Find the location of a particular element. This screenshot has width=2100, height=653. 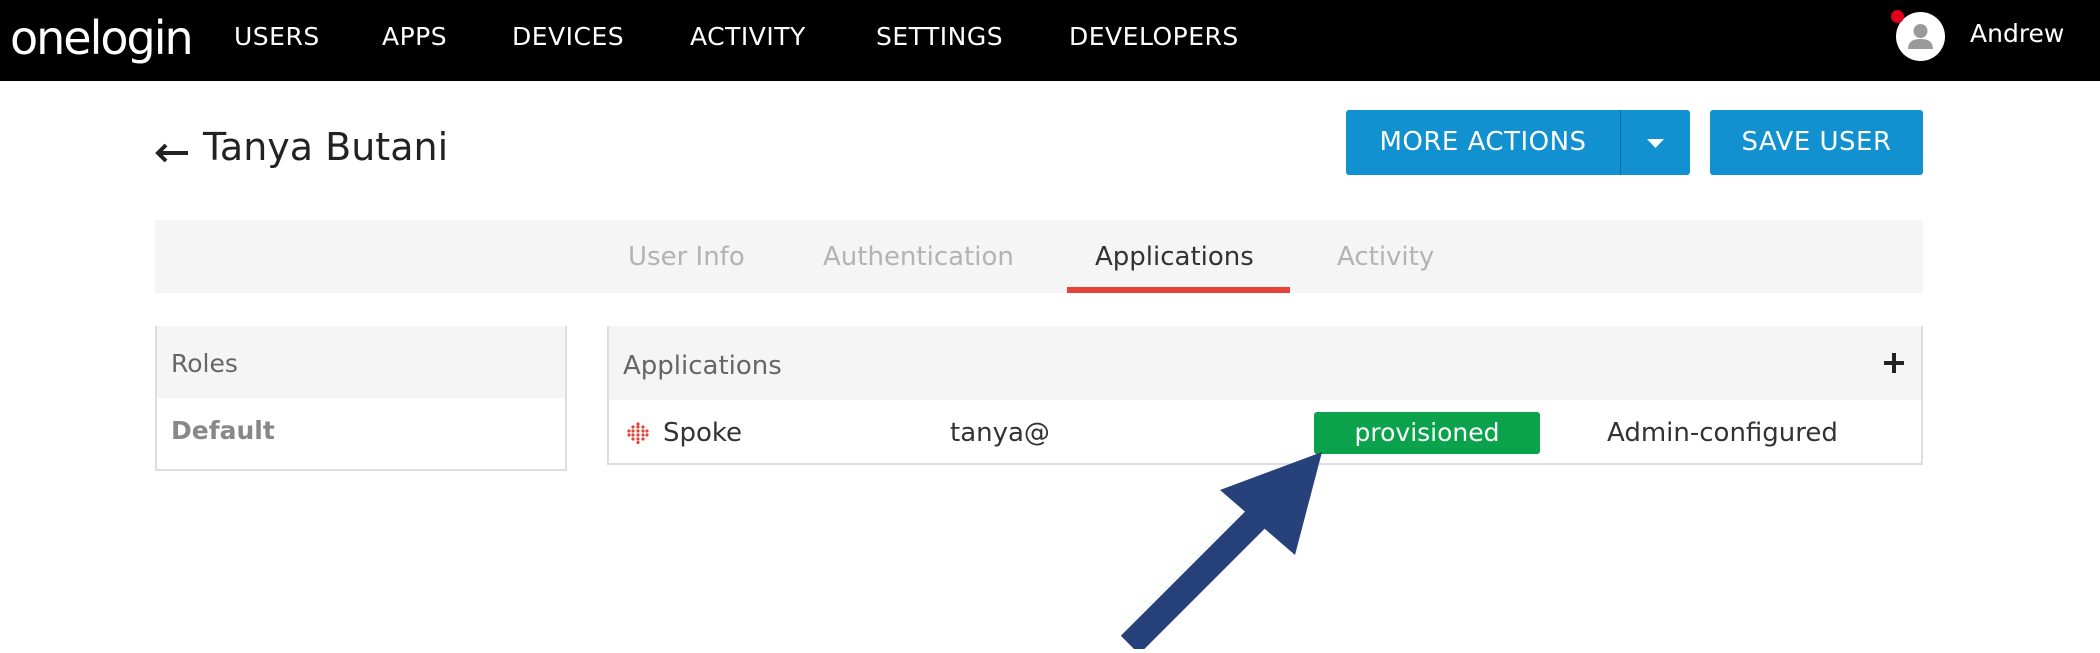

more-actions-label: MORE ACTIONS is located at coordinates (1483, 142).